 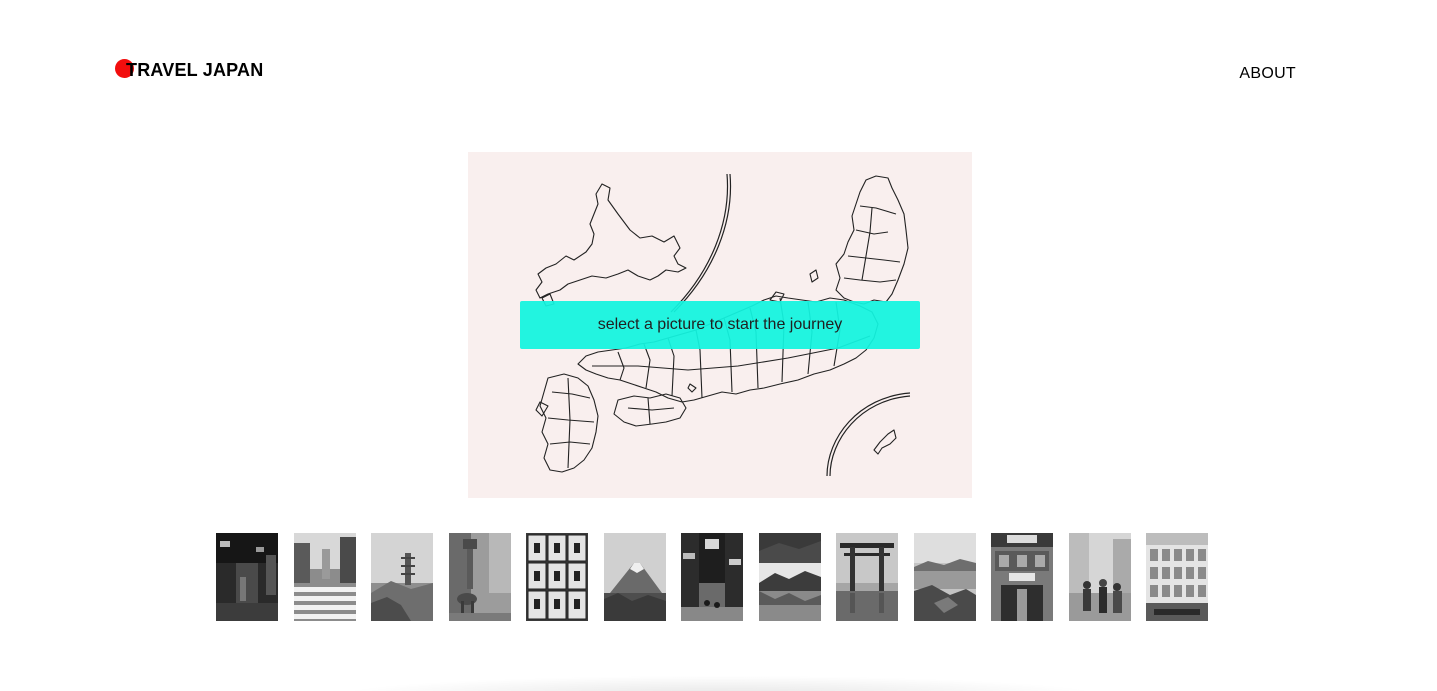 I want to click on thumbnail-strip, so click(x=716, y=577).